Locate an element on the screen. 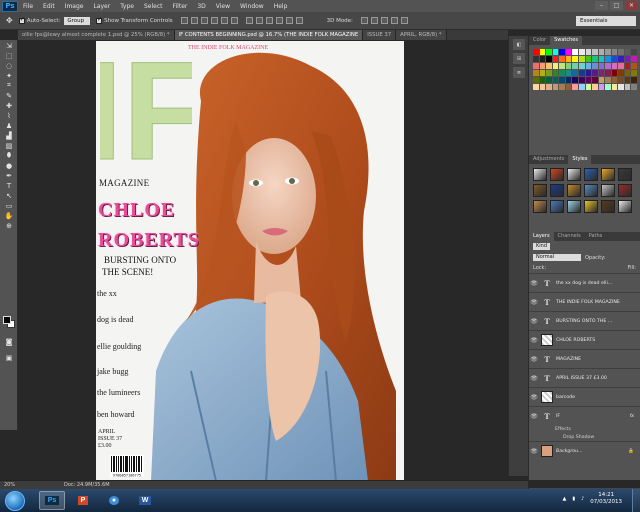 The width and height of the screenshot is (640, 512). 3d-roll-icon is located at coordinates (374, 20).